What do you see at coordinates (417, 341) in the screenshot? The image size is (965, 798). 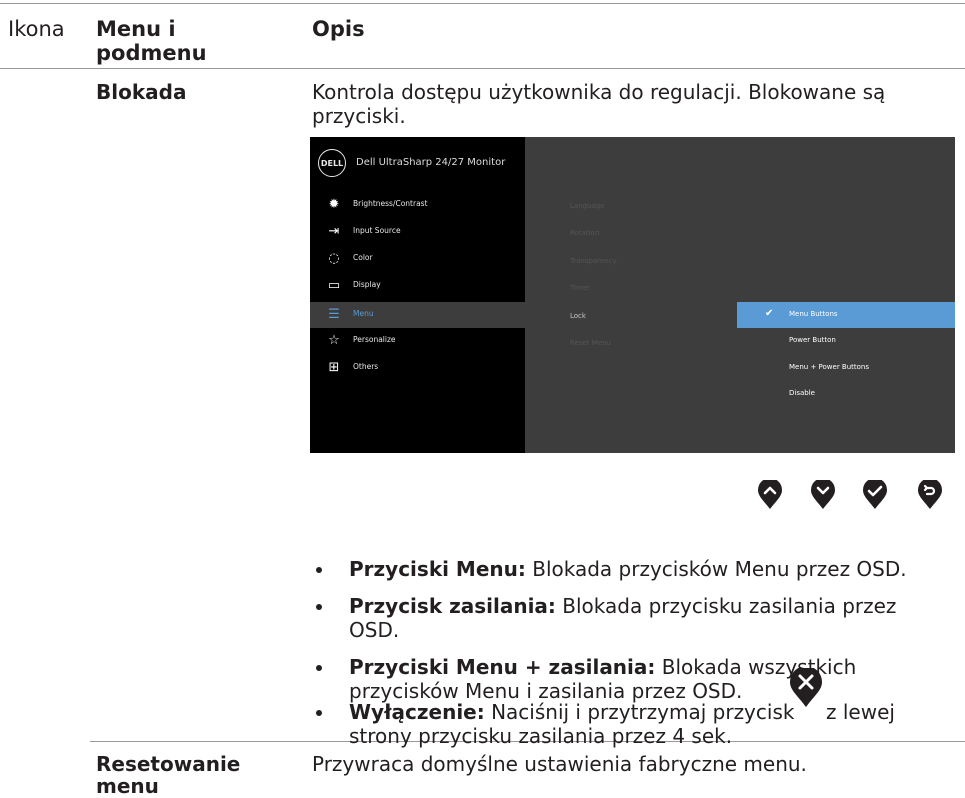 I see `osd-menu-personalize: ☆ Personalize` at bounding box center [417, 341].